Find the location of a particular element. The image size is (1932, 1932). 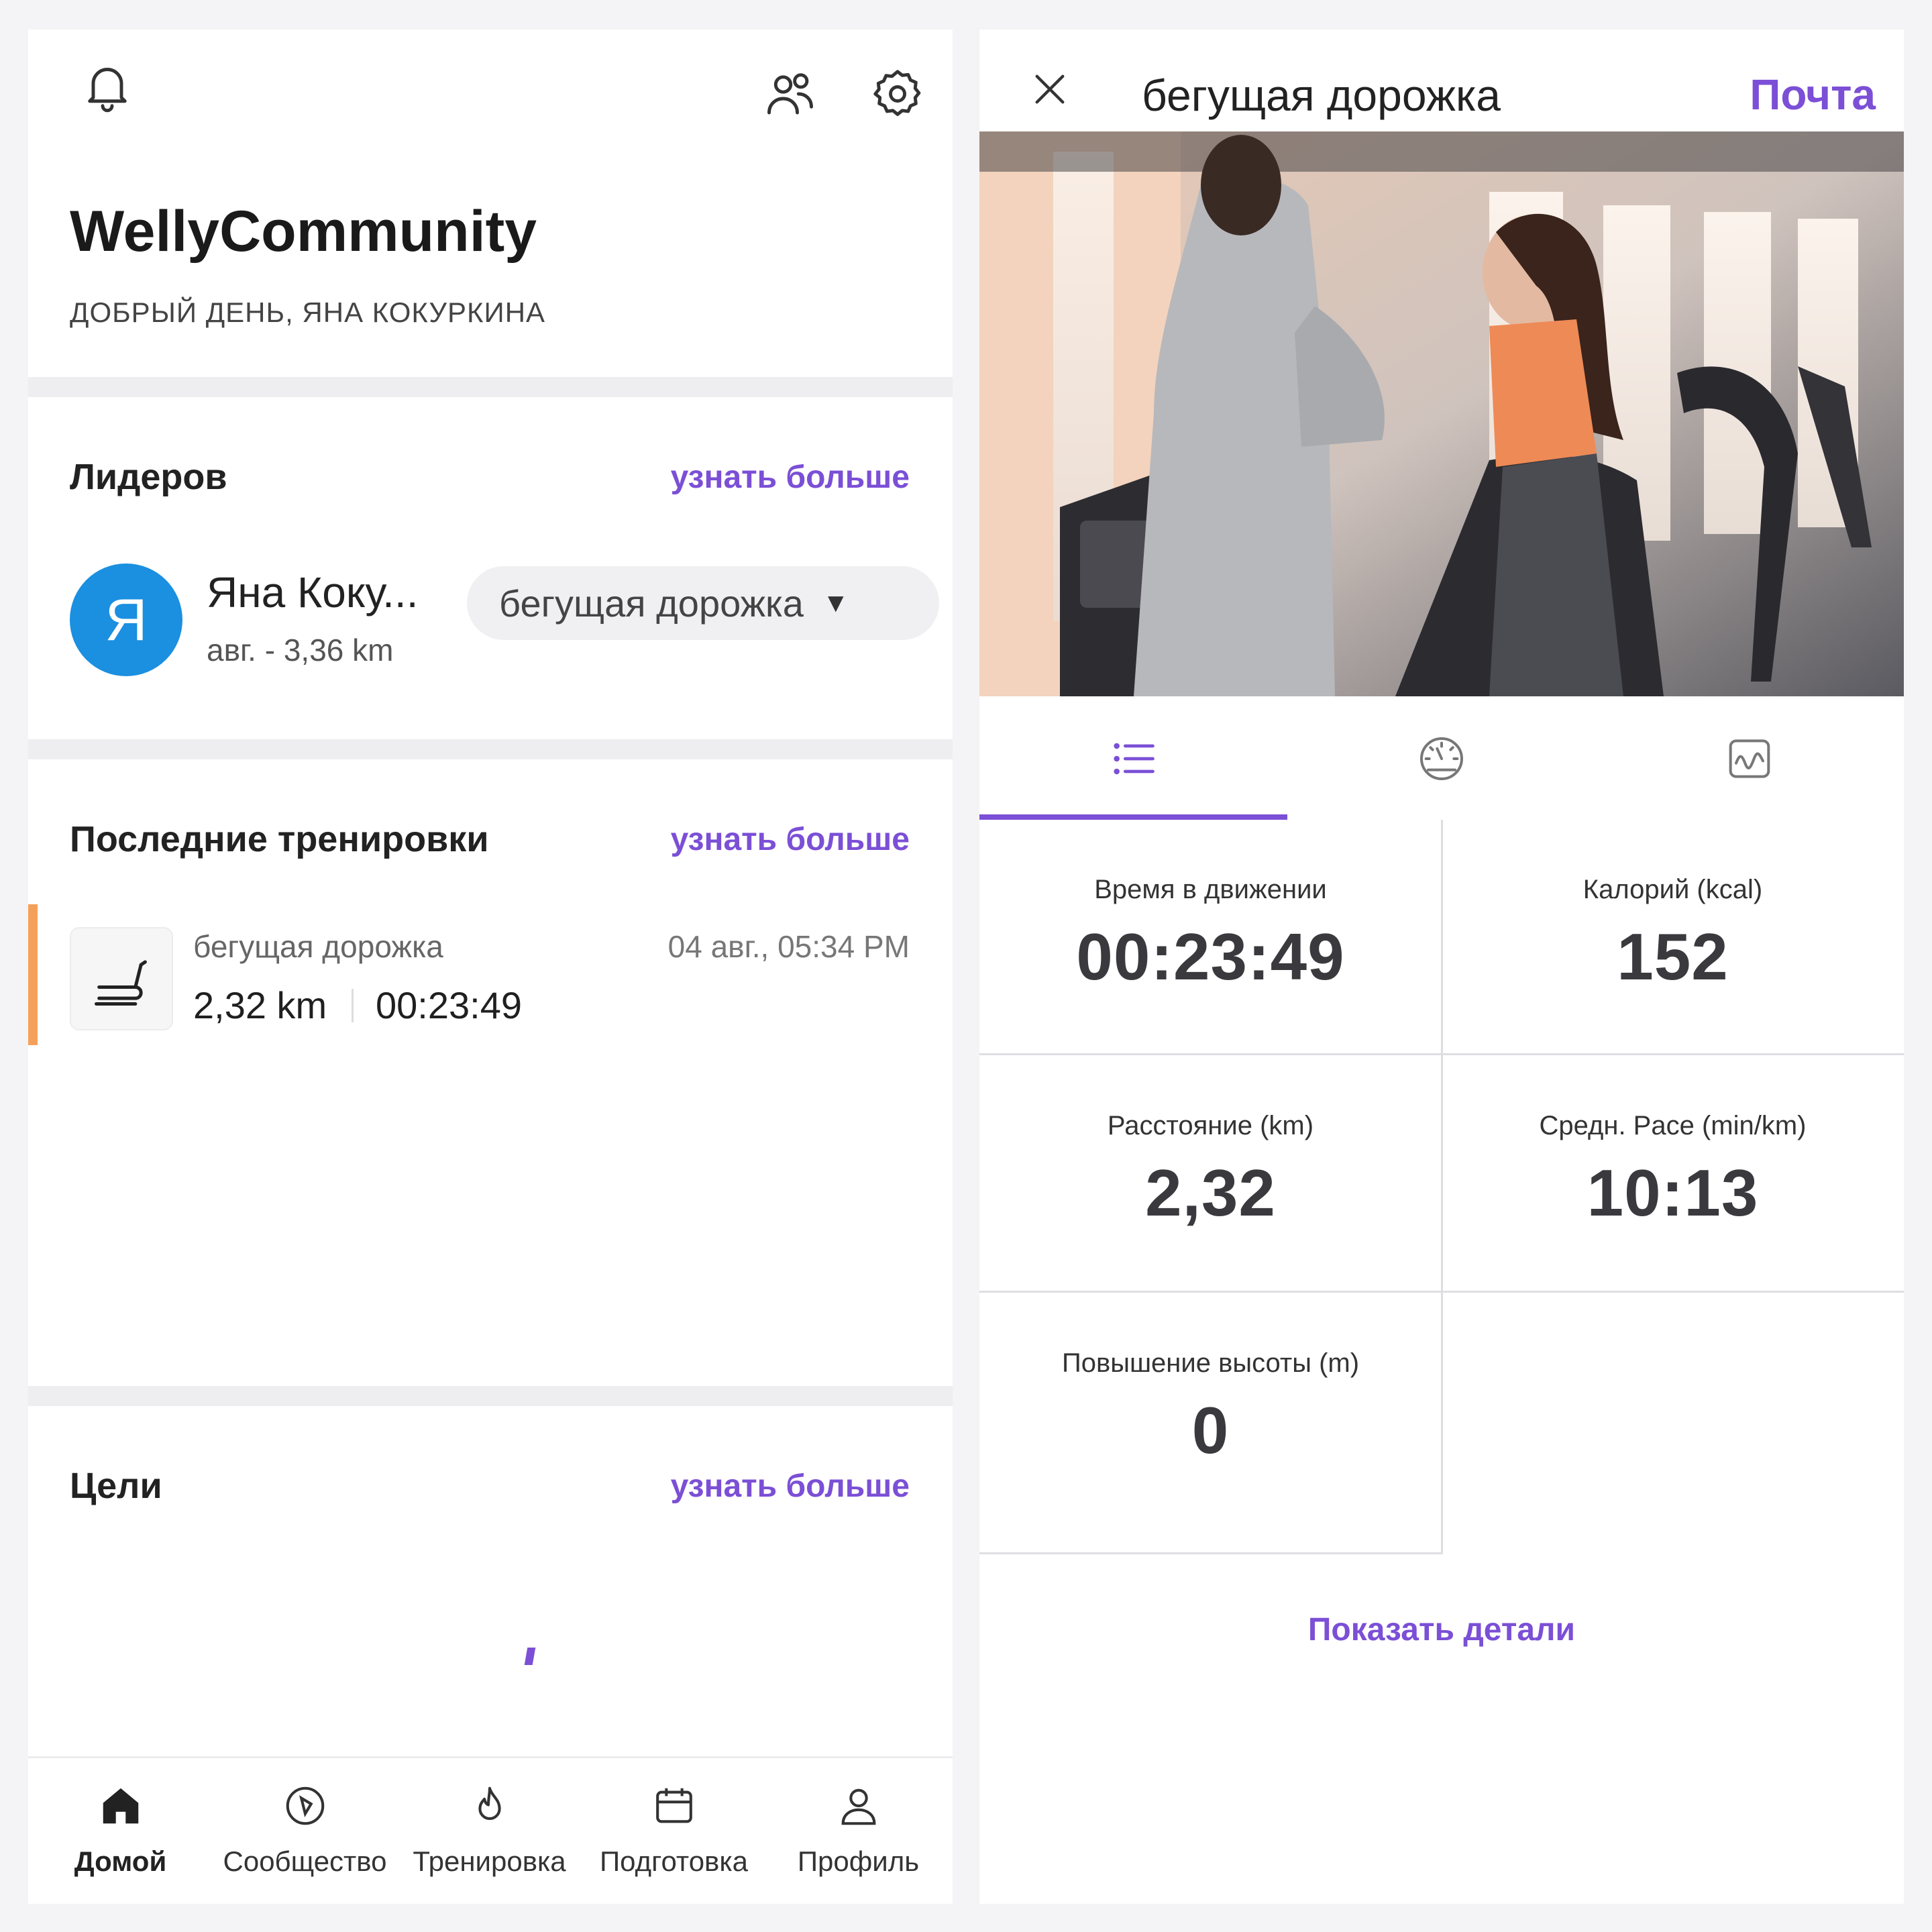

stat-moving-time: Время в движении 00:23:49 is located at coordinates (1210, 938).